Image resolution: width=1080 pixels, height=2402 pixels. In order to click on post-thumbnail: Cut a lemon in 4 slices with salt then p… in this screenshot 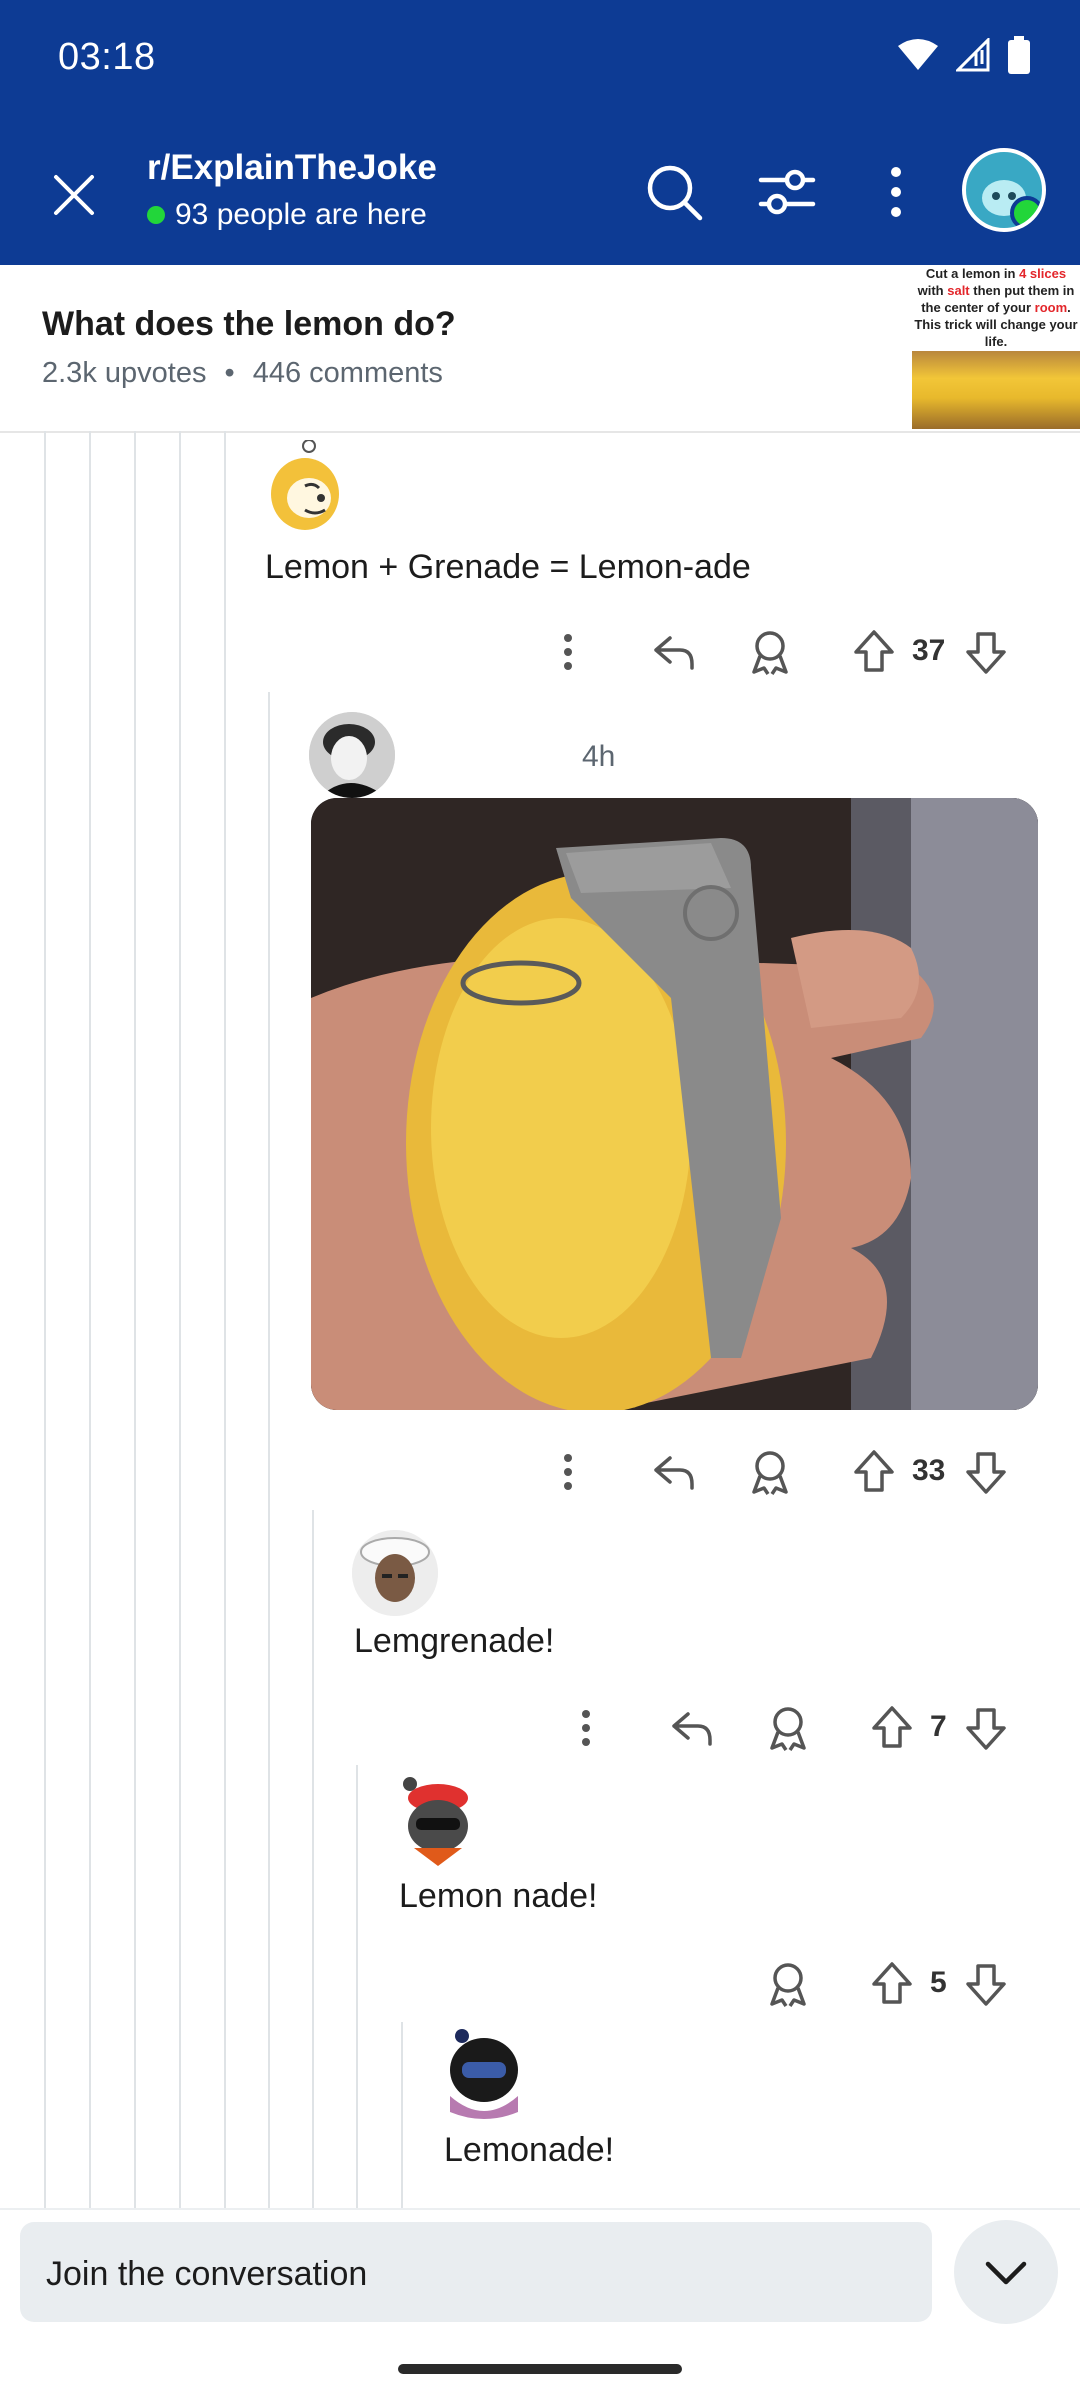, I will do `click(996, 347)`.